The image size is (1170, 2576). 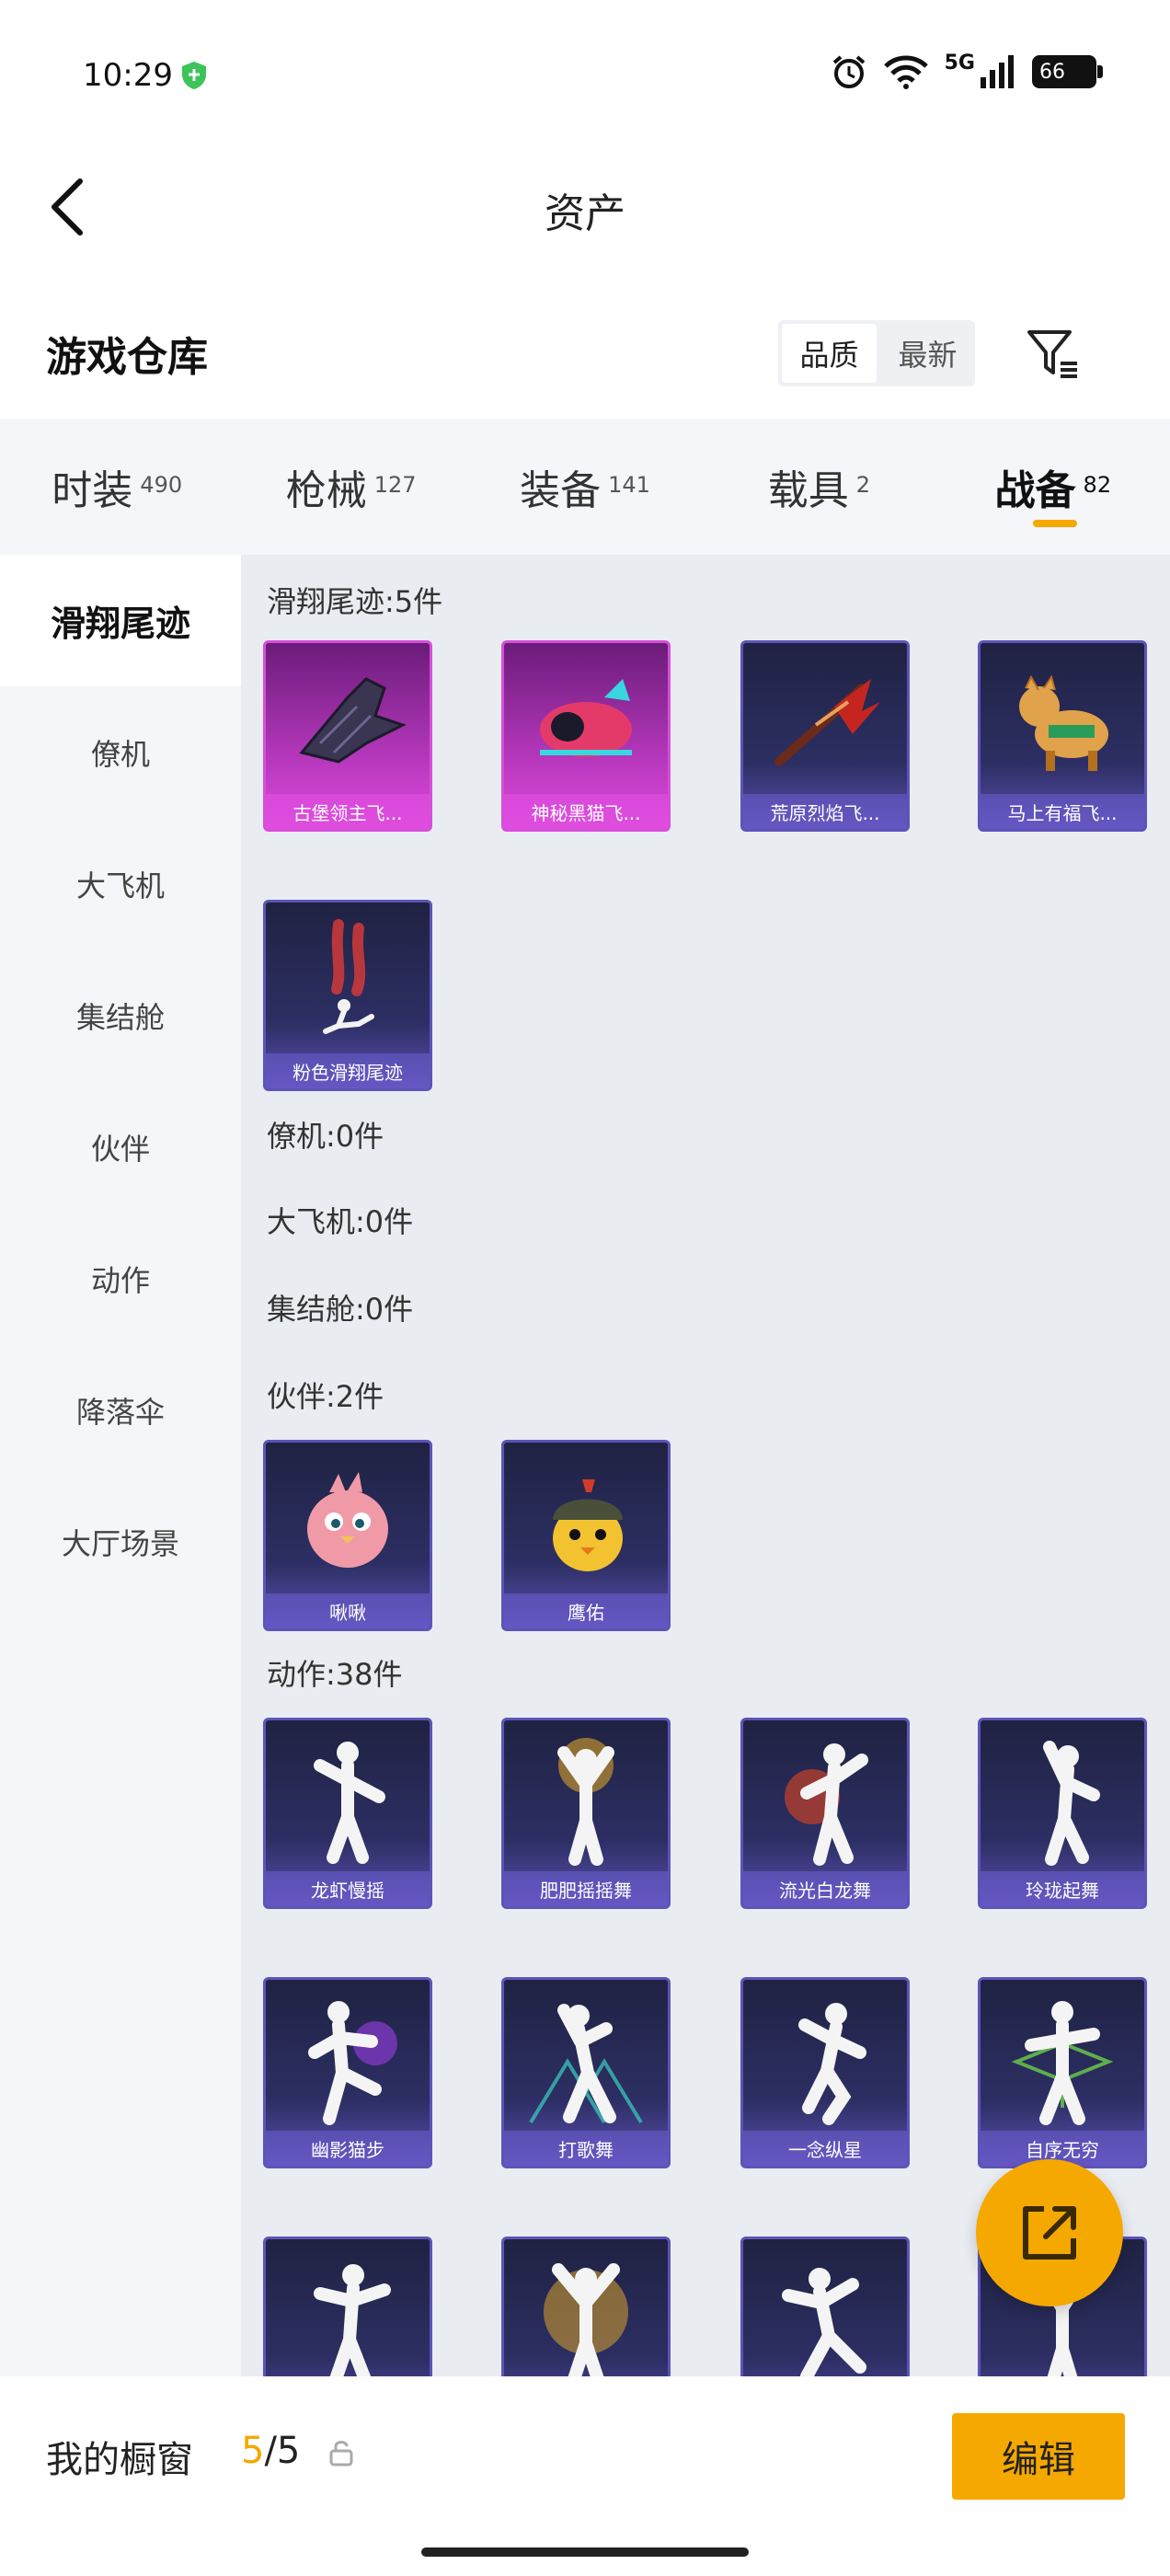 What do you see at coordinates (348, 1520) in the screenshot?
I see `pink-bird-icon` at bounding box center [348, 1520].